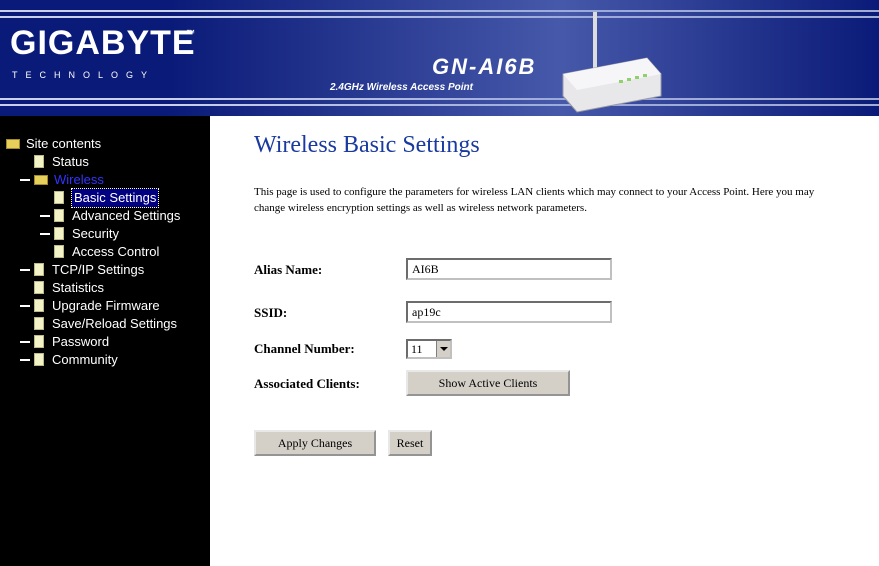  Describe the element at coordinates (410, 443) in the screenshot. I see `reset-button: Reset` at that location.